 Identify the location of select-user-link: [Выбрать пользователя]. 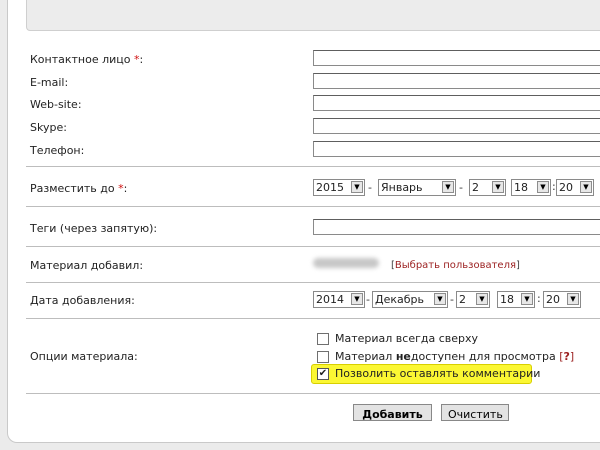
(455, 265).